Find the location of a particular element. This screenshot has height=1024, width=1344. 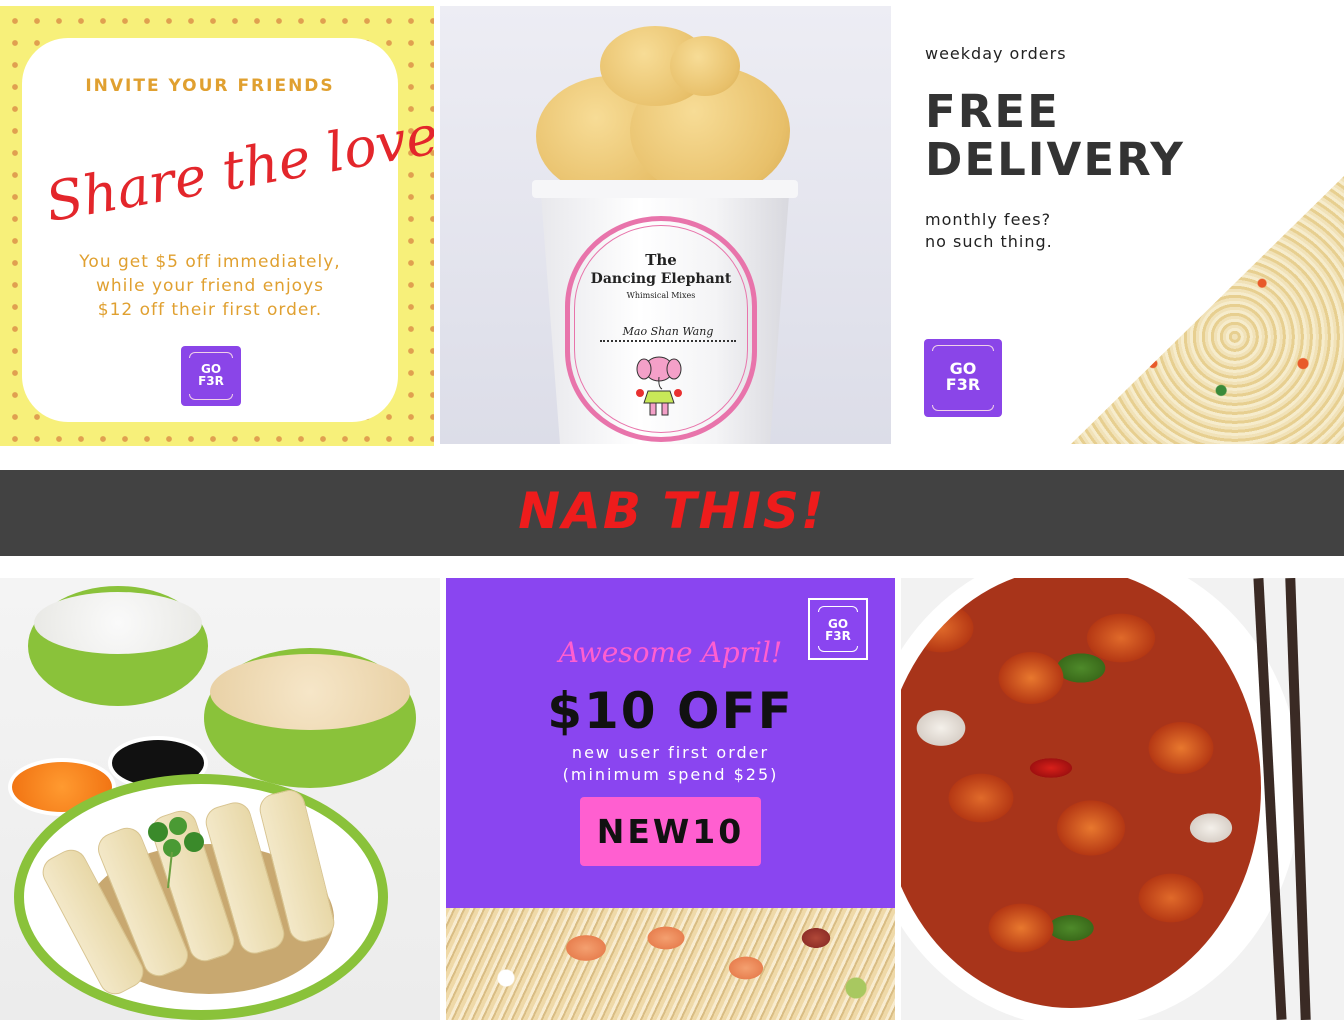

delivery-eyebrow: weekday orders is located at coordinates (996, 53).